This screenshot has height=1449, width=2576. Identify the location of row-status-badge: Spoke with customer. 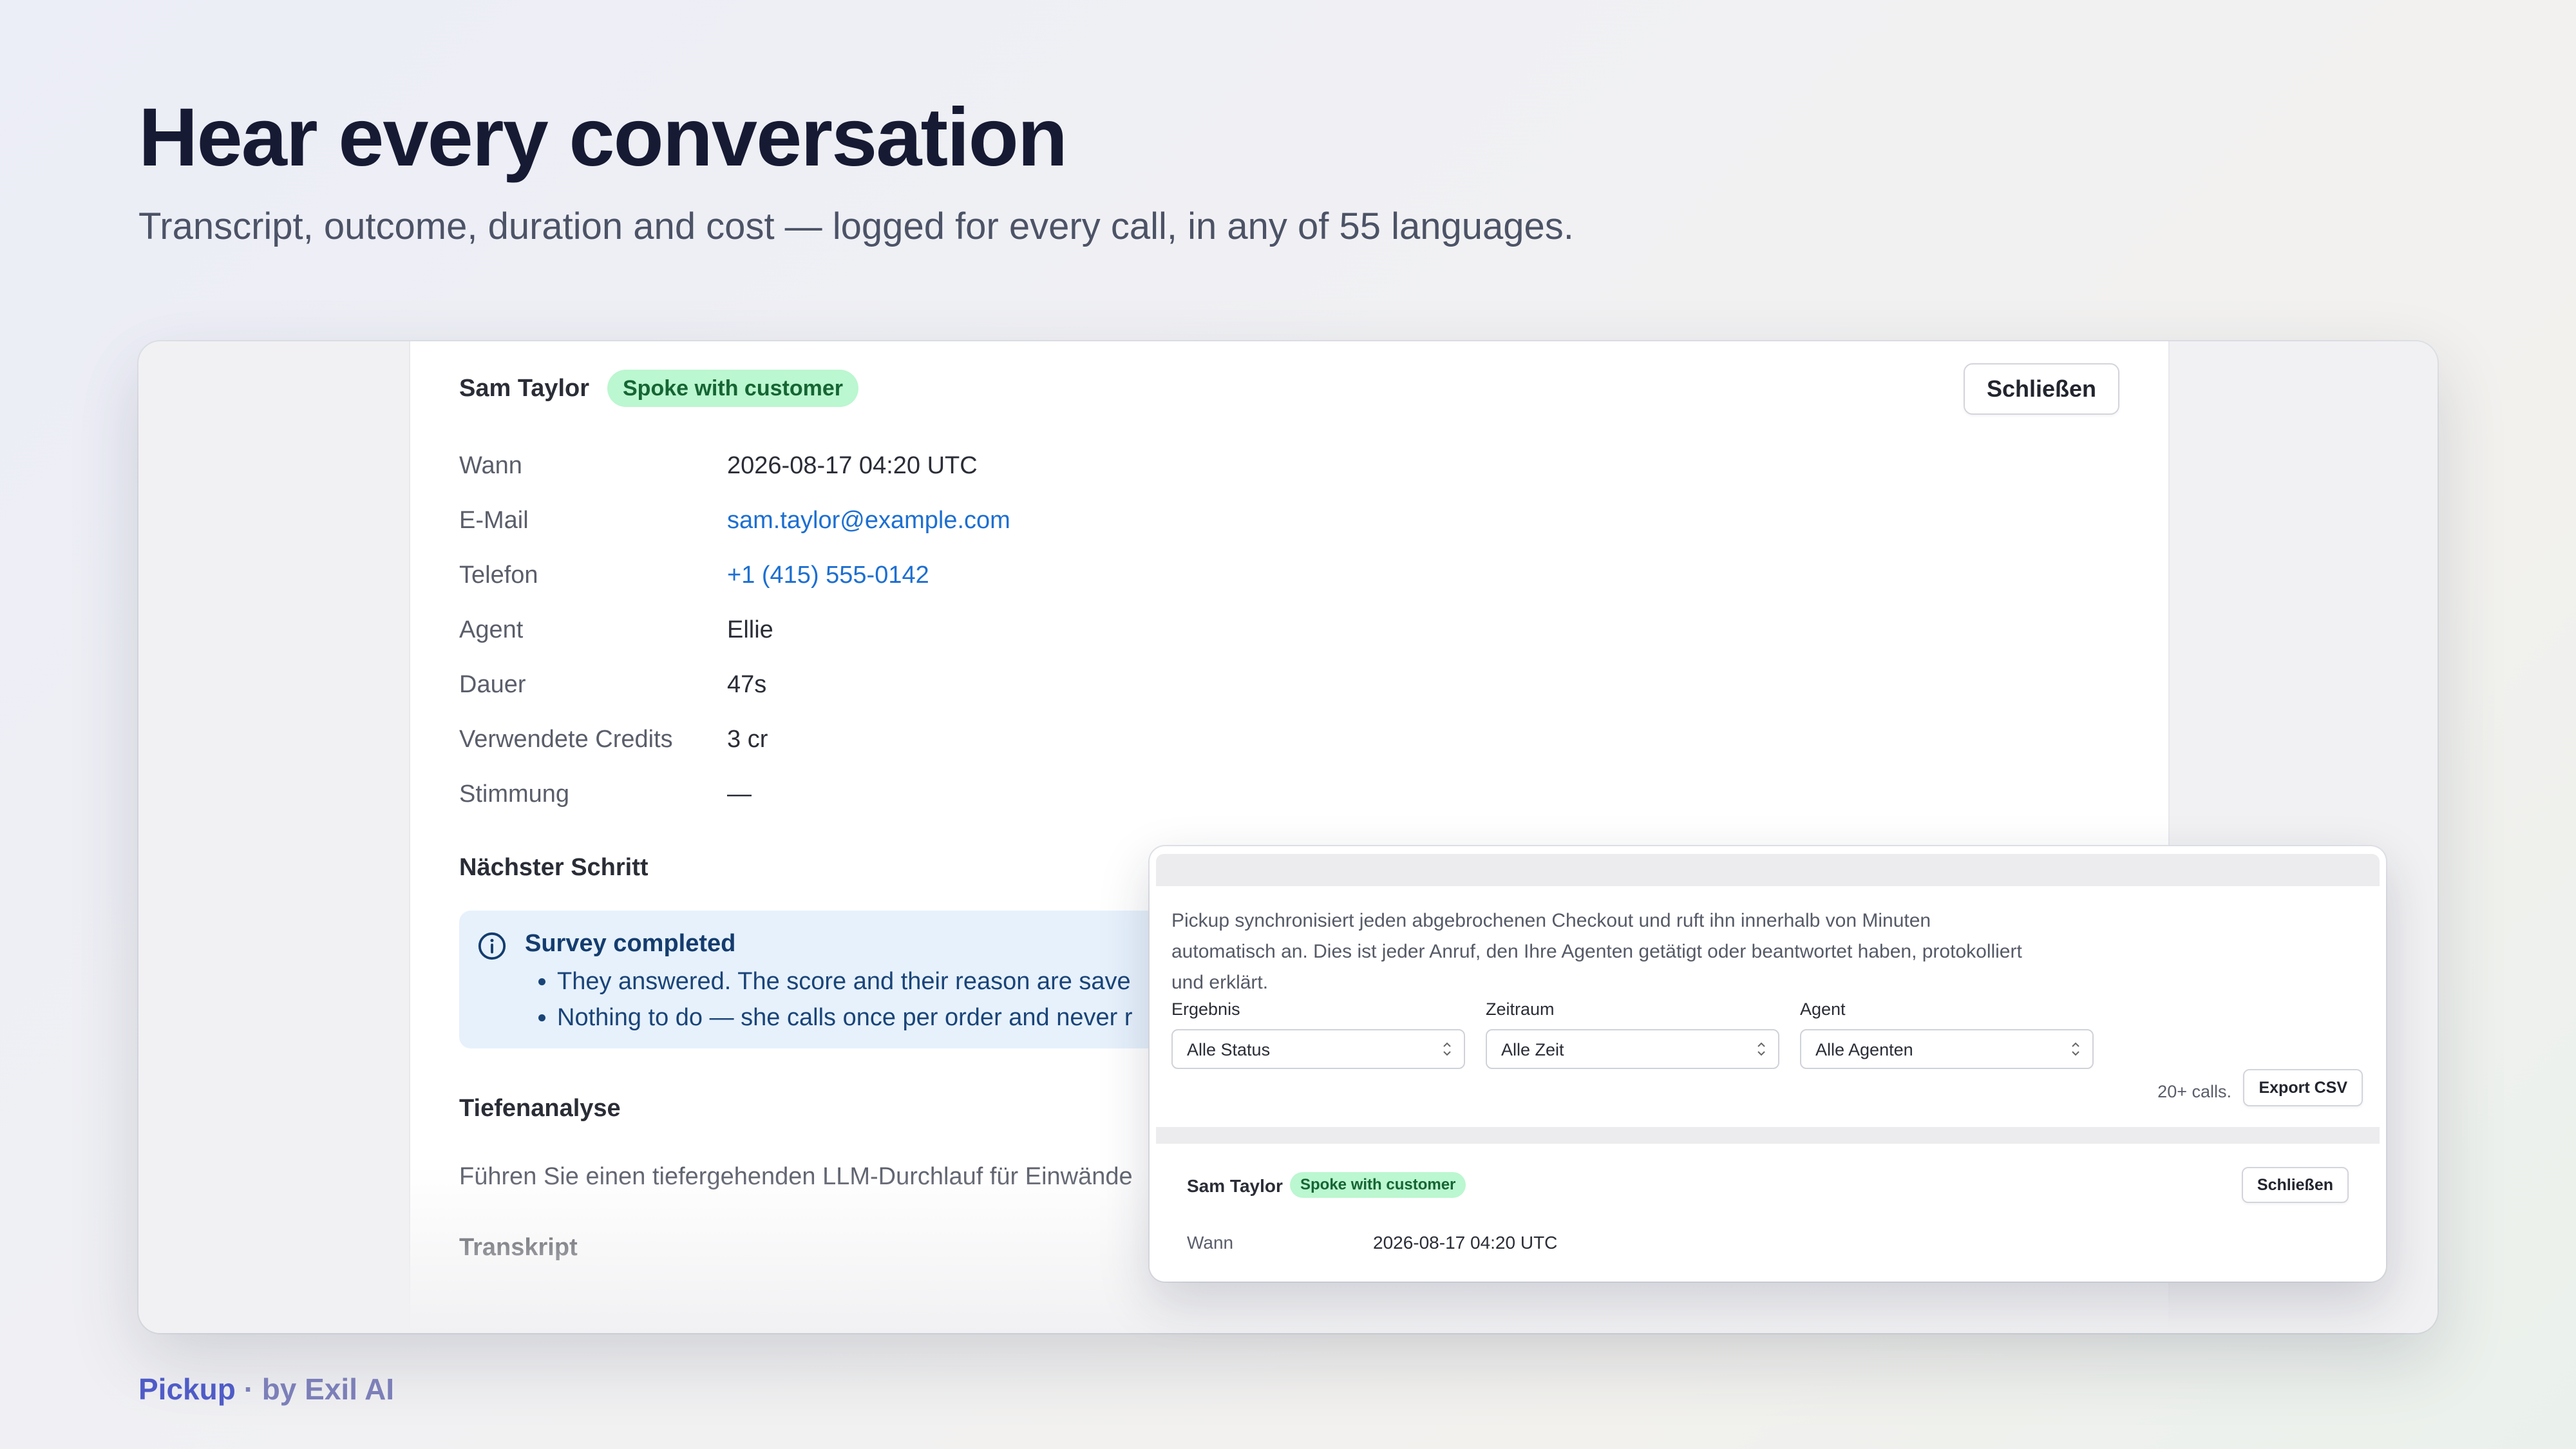
(1378, 1185).